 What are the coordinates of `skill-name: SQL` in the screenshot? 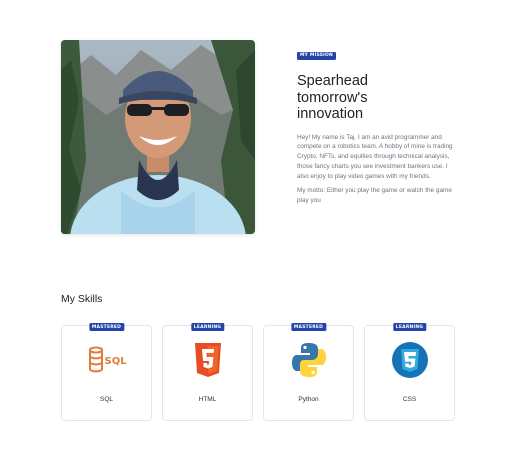 It's located at (106, 399).